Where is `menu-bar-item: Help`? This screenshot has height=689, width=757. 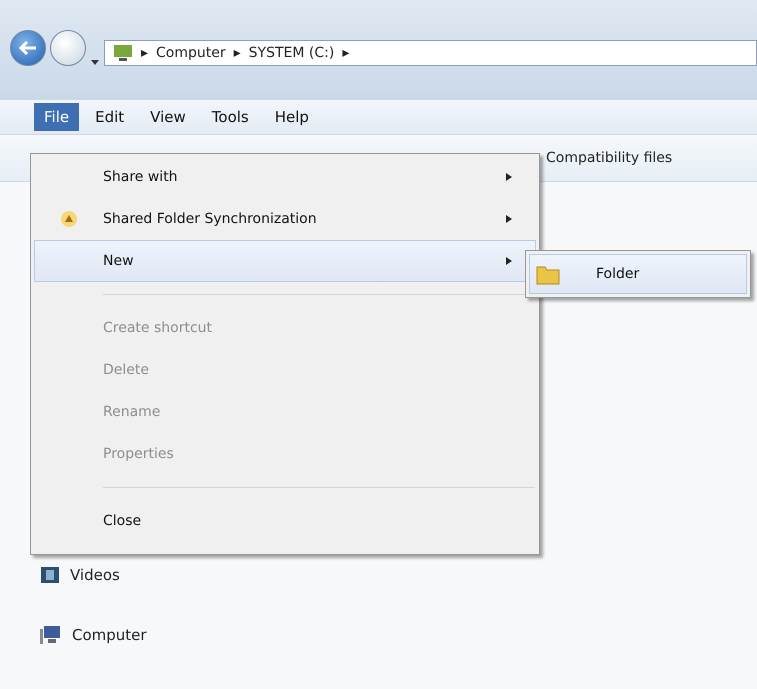
menu-bar-item: Help is located at coordinates (291, 117).